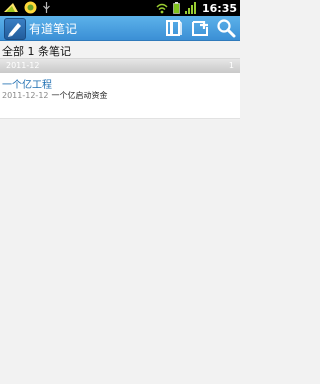  Describe the element at coordinates (25, 95) in the screenshot. I see `note-date: 2011-12-12` at that location.